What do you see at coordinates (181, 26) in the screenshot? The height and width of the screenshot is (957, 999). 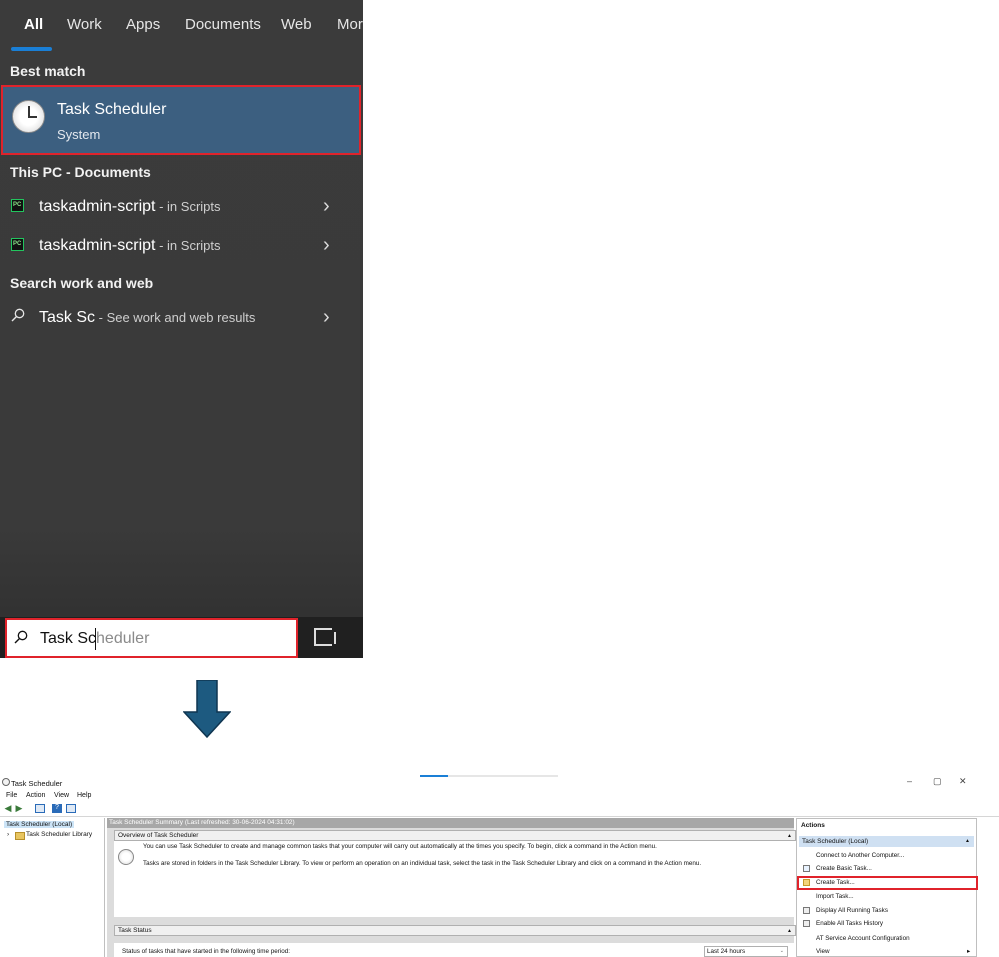 I see `search-tabs: All Work Apps Documents Web Mor` at bounding box center [181, 26].